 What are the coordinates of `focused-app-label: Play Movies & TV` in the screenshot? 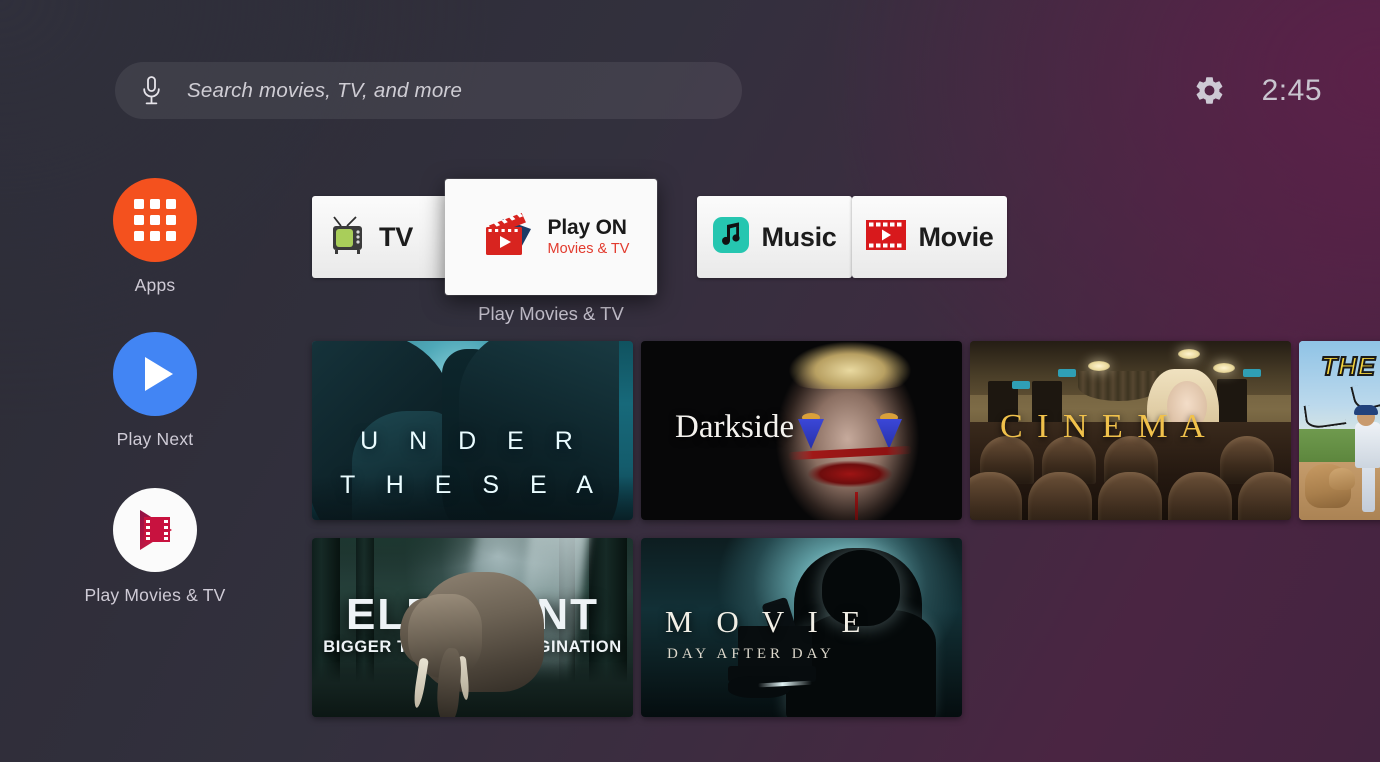 It's located at (551, 313).